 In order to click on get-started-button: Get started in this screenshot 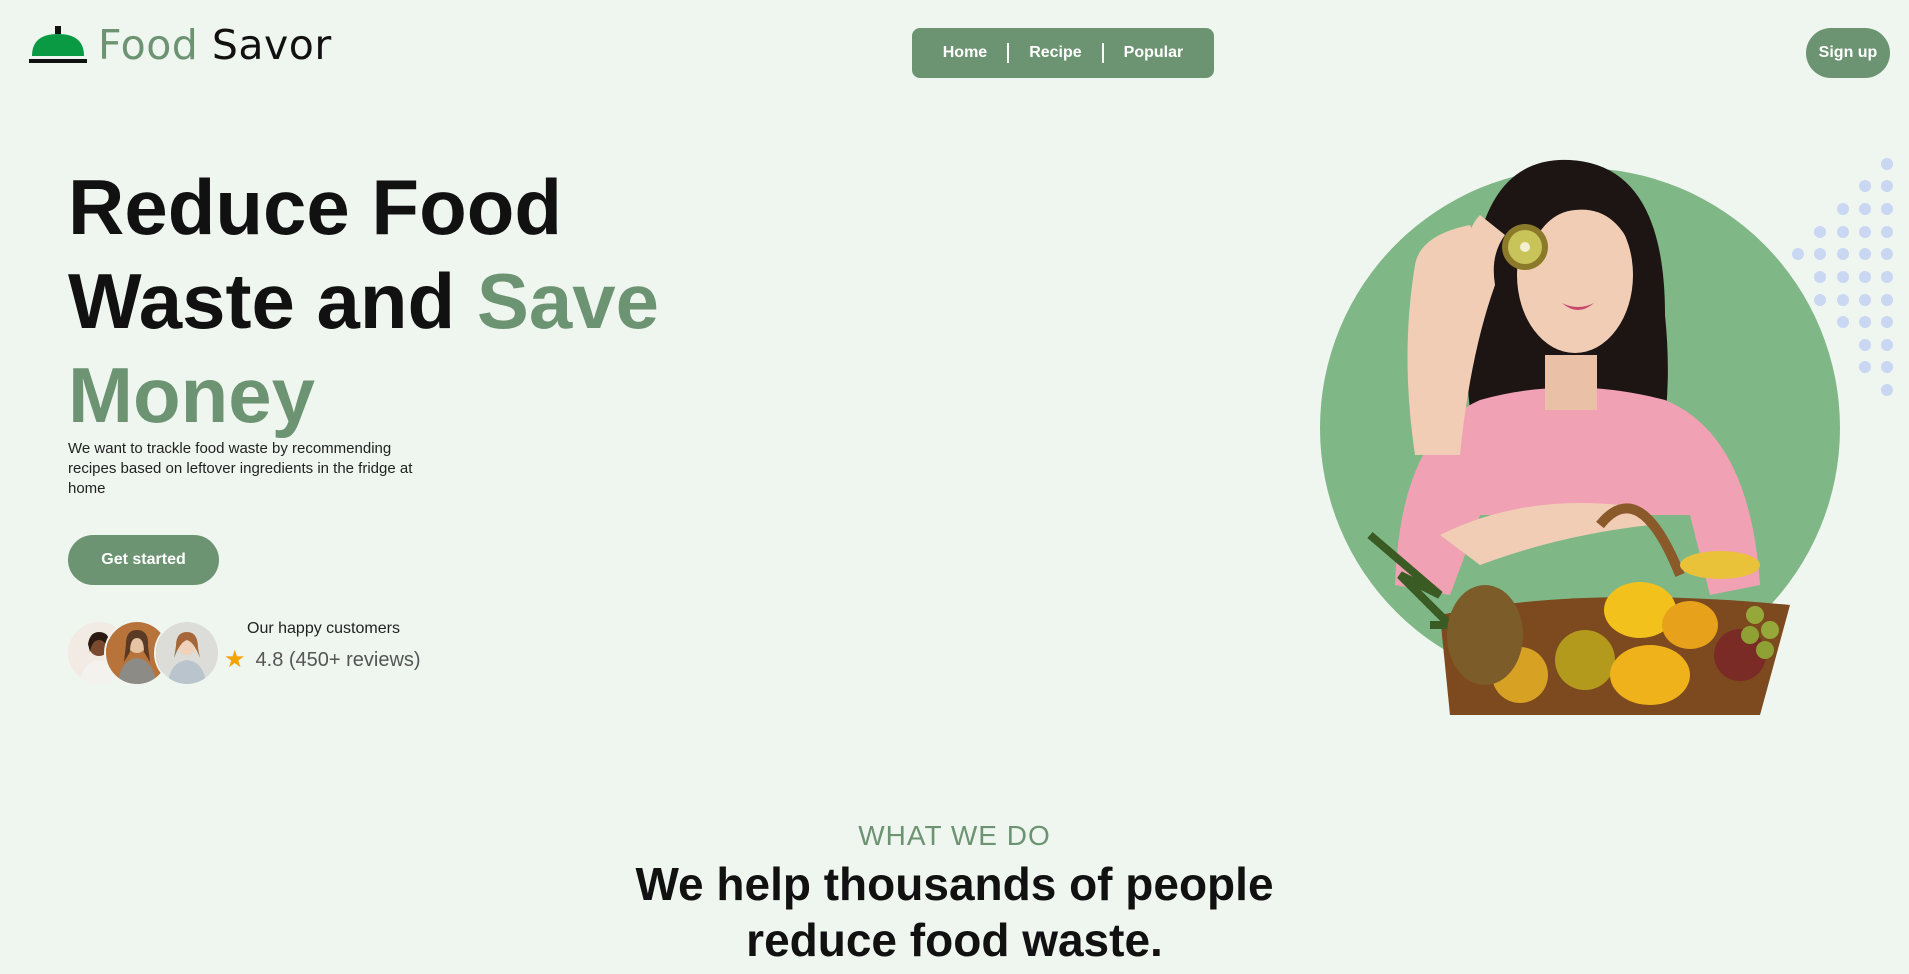, I will do `click(143, 560)`.